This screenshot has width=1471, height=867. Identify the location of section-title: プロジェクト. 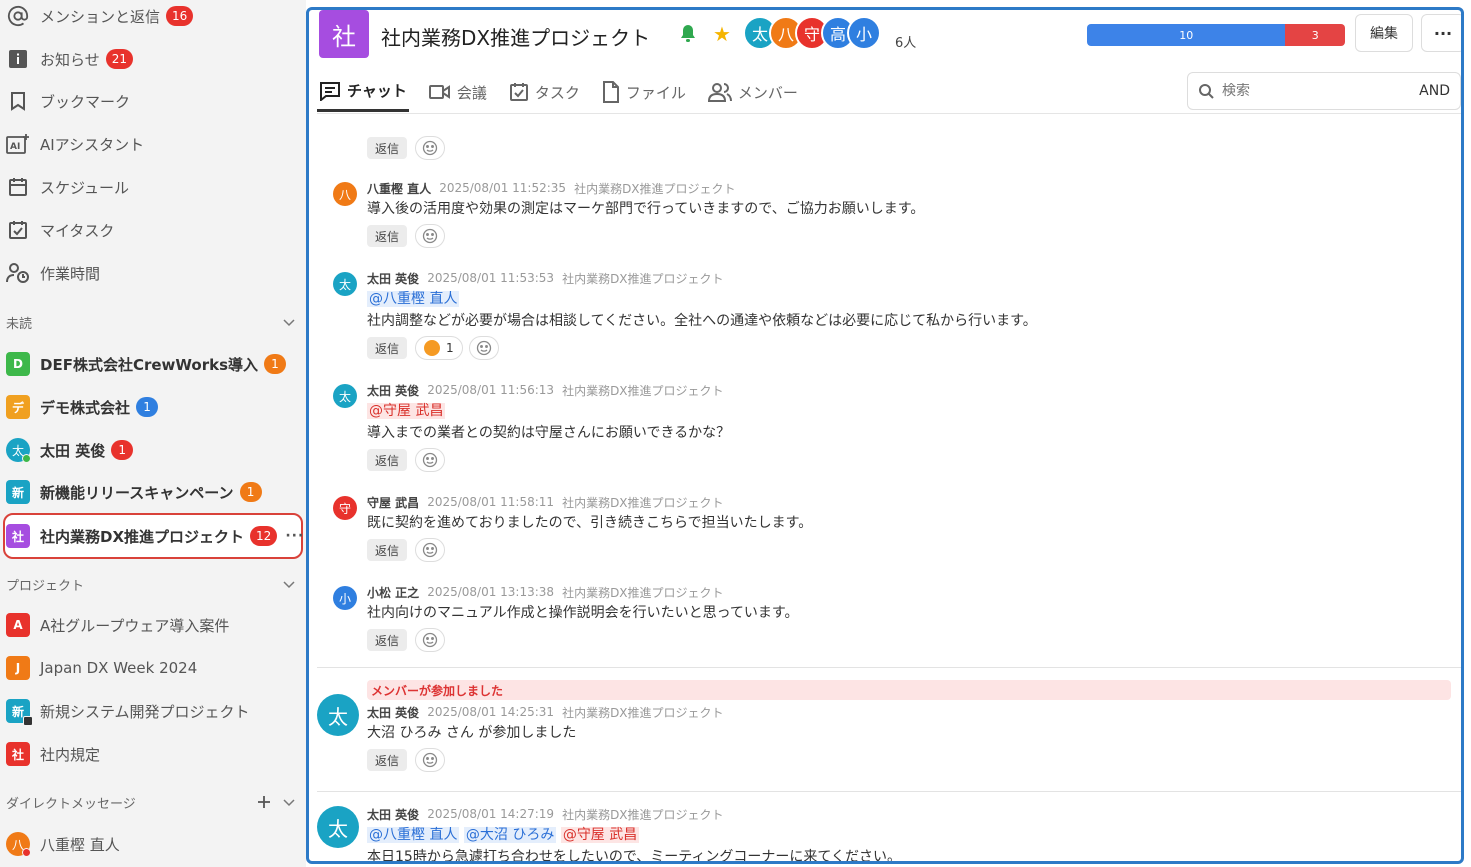
(45, 586).